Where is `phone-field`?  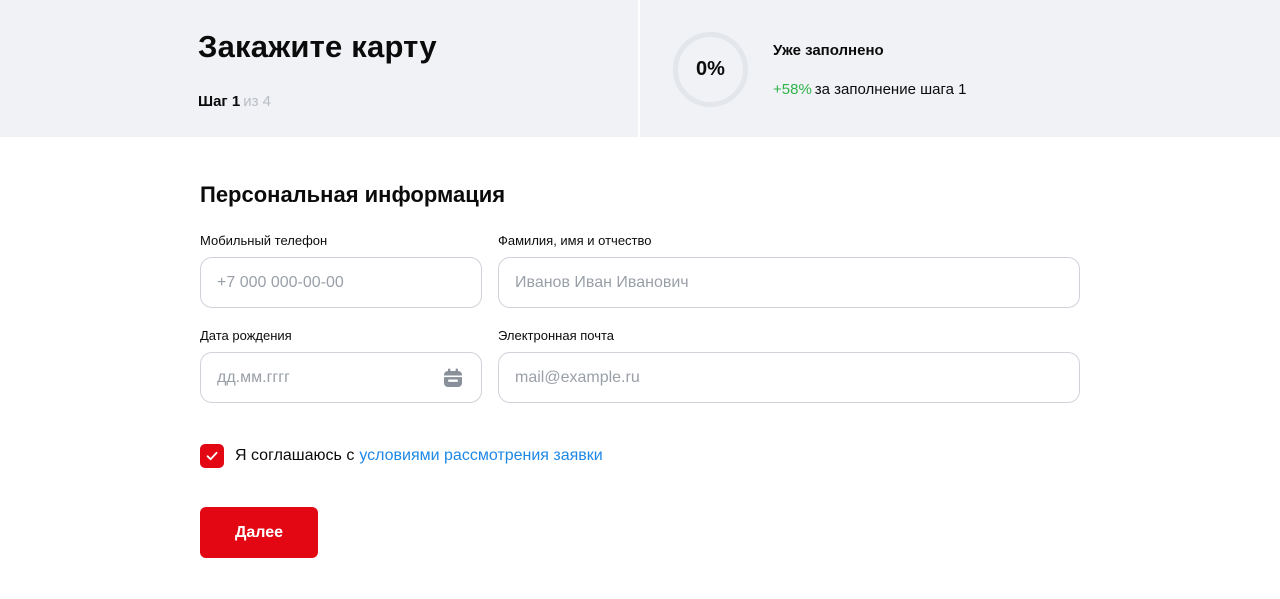
phone-field is located at coordinates (341, 282).